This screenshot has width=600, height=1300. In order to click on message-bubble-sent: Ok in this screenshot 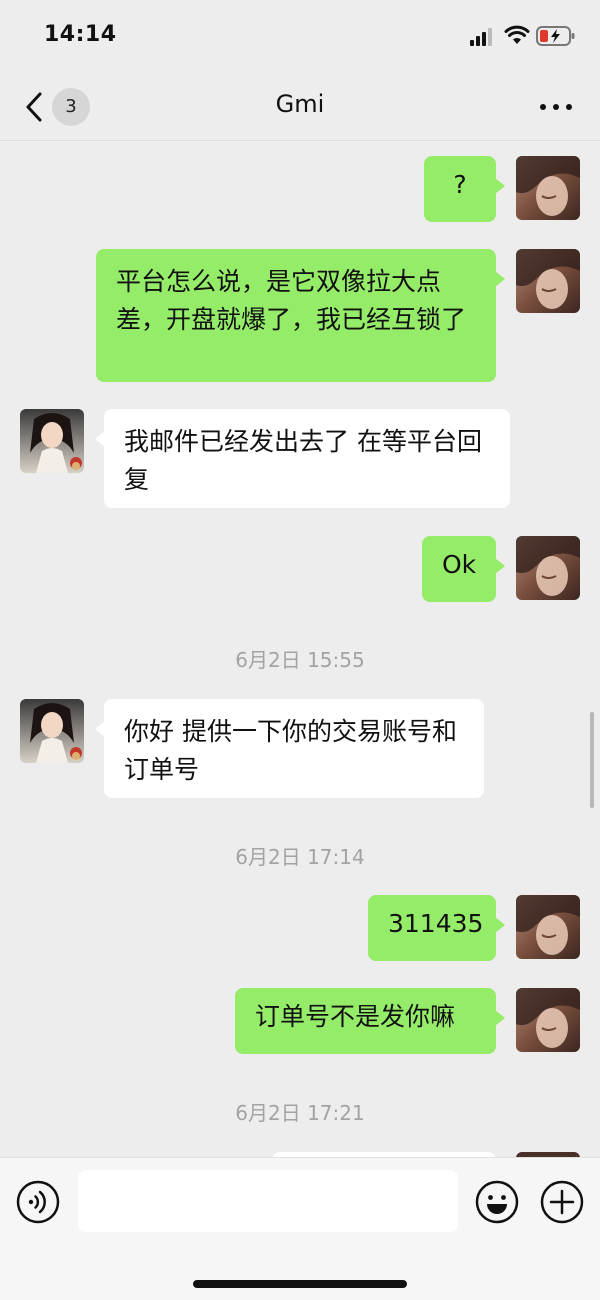, I will do `click(463, 569)`.